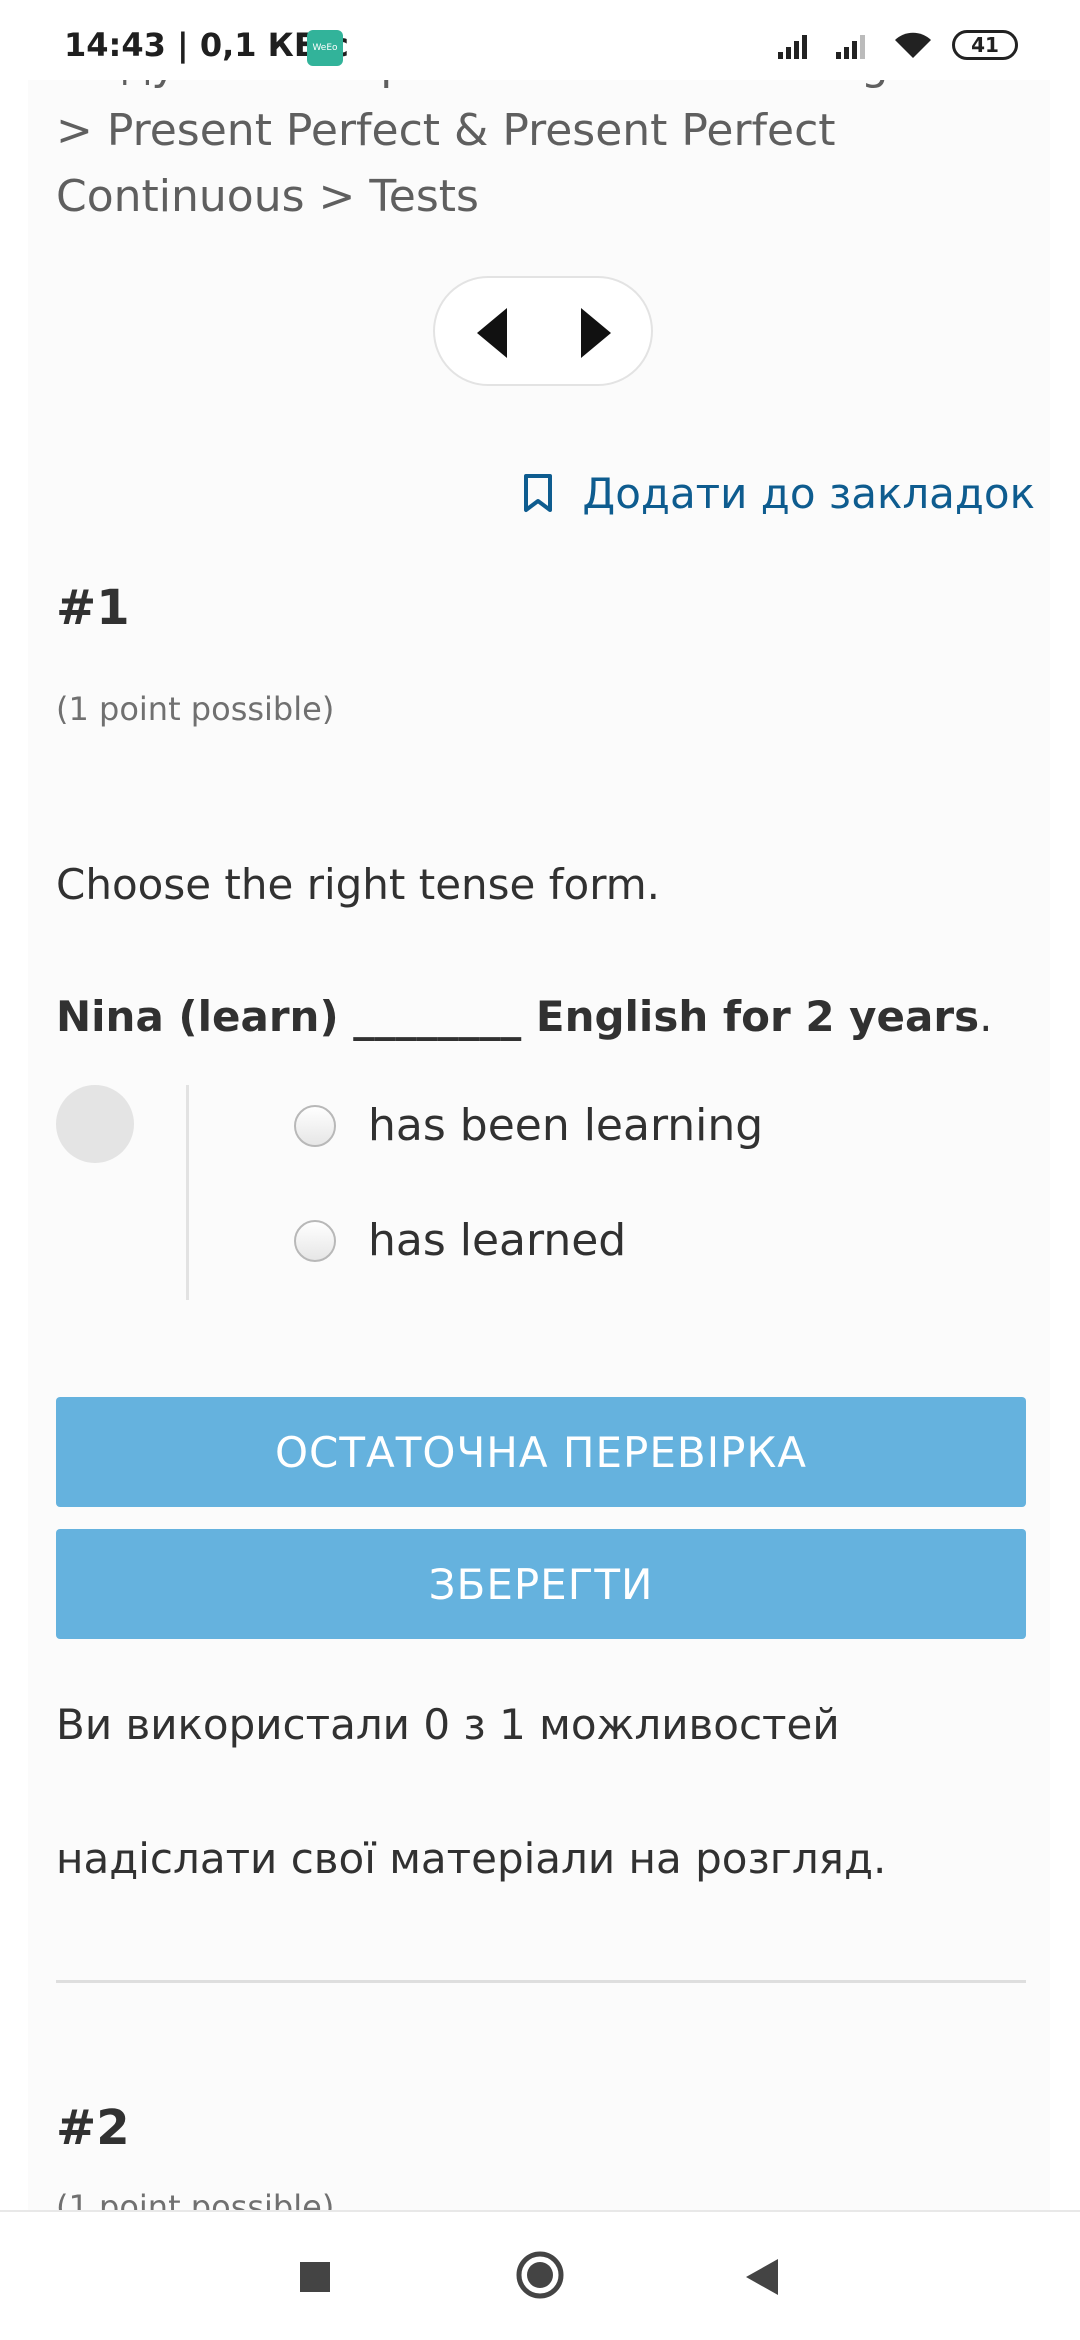 The height and width of the screenshot is (2340, 1080). I want to click on breadcrumb-line-2: > Present Perfect & Present Perfect, so click(551, 131).